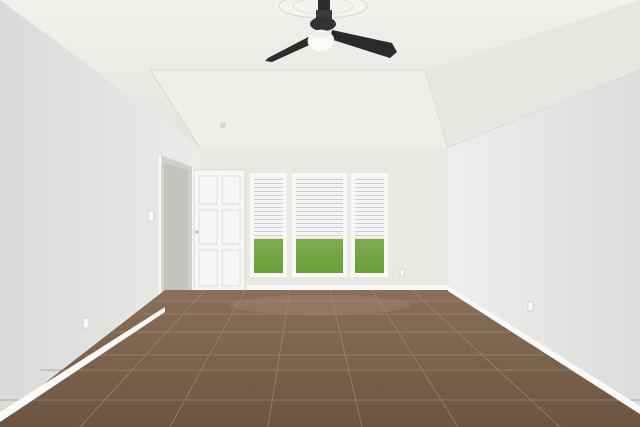 The image size is (640, 427). What do you see at coordinates (369, 225) in the screenshot?
I see `window-right` at bounding box center [369, 225].